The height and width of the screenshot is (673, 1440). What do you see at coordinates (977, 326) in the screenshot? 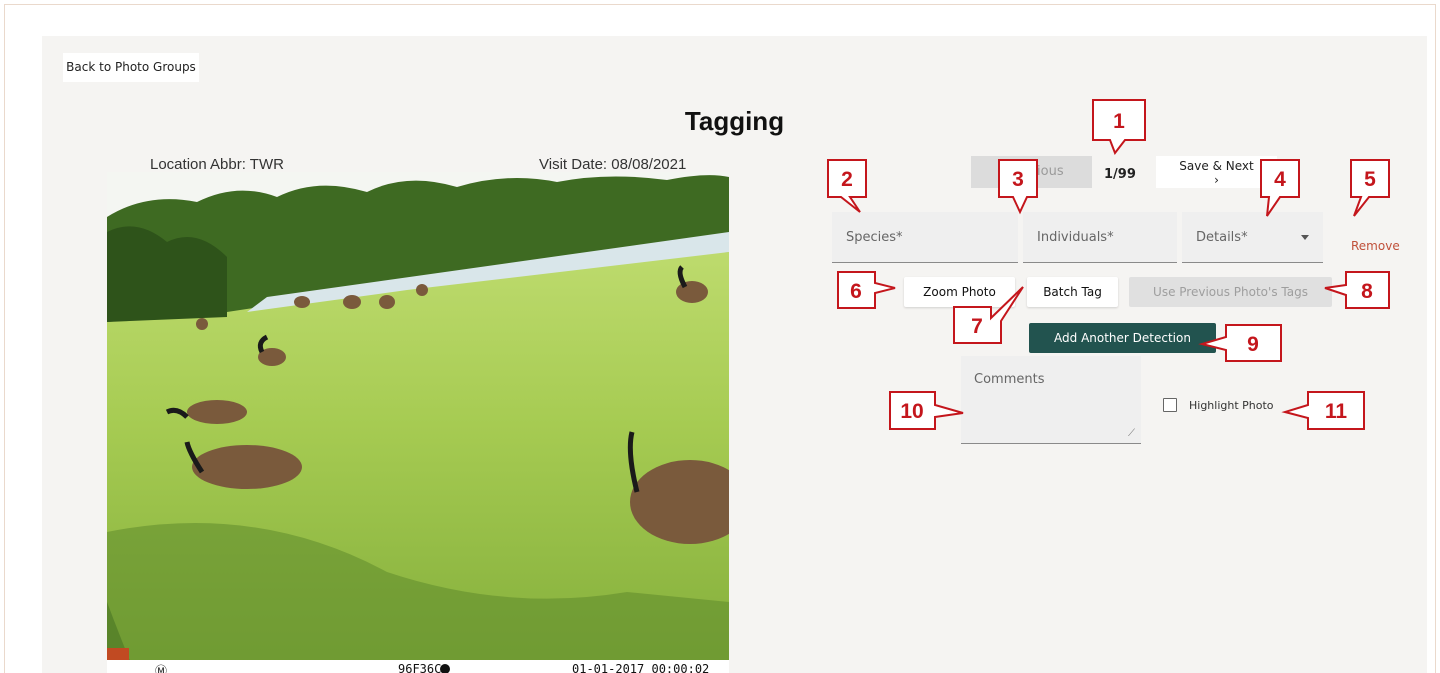
I see `callout-7: 7` at bounding box center [977, 326].